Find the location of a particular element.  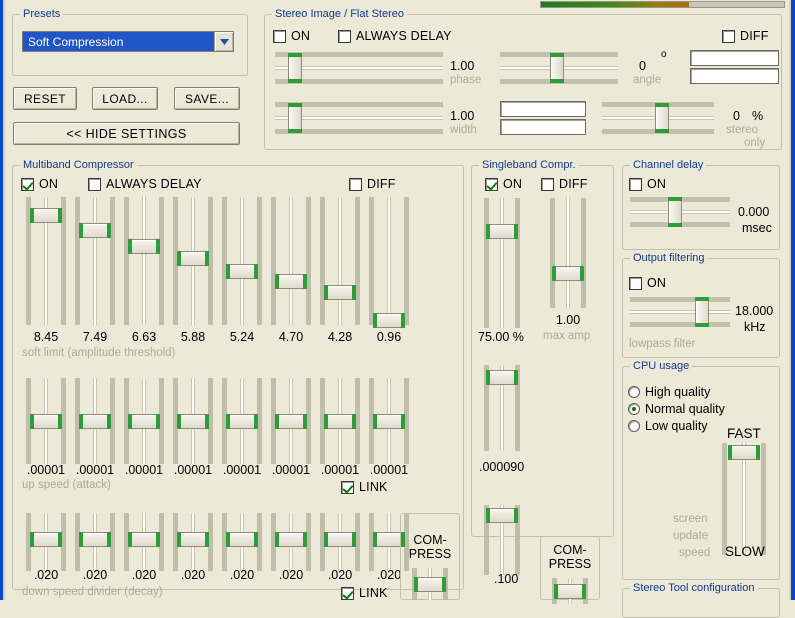

cpu-quality-low-radio: Low quality is located at coordinates (668, 426).